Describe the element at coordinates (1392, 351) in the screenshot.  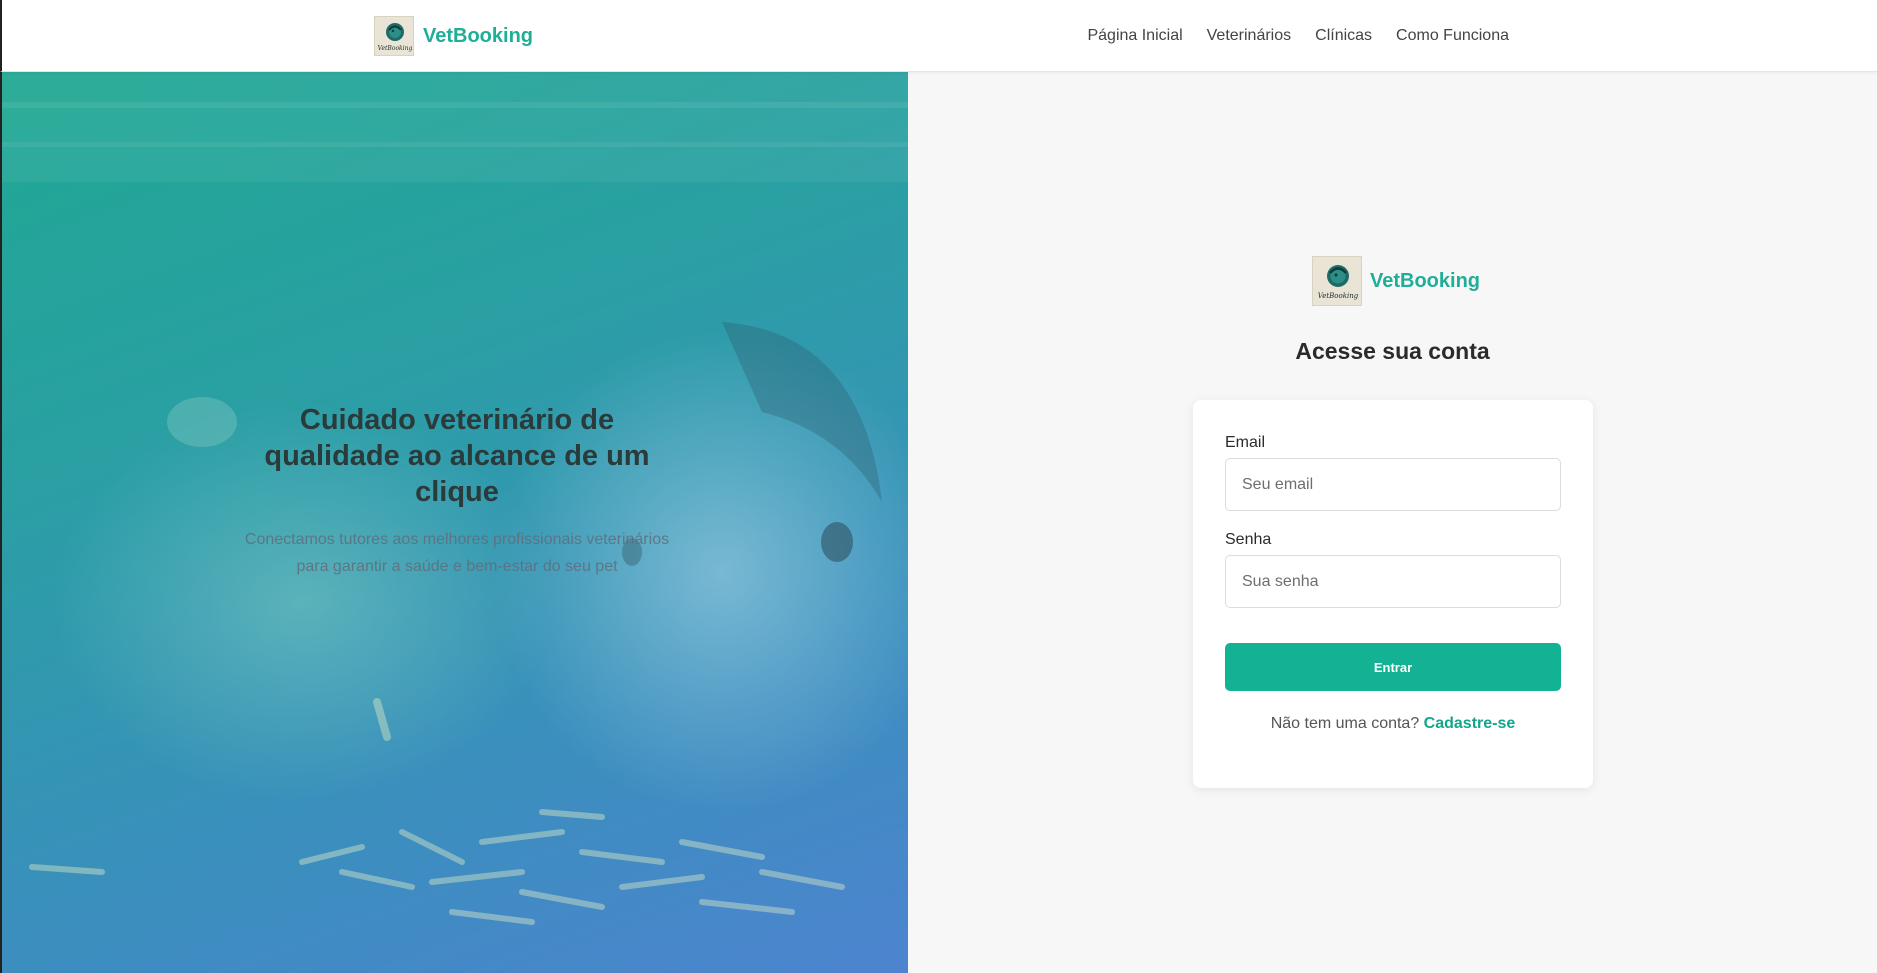
I see `login-title: Acesse sua conta` at that location.